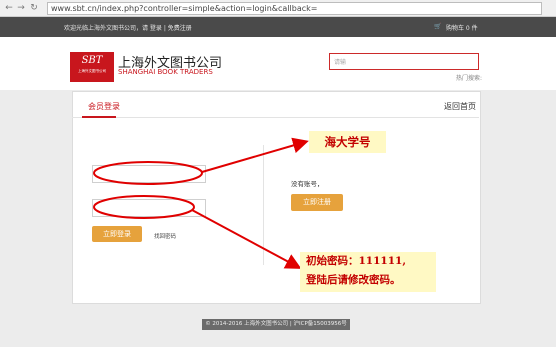  What do you see at coordinates (347, 142) in the screenshot?
I see `username-callout: 海大学号` at bounding box center [347, 142].